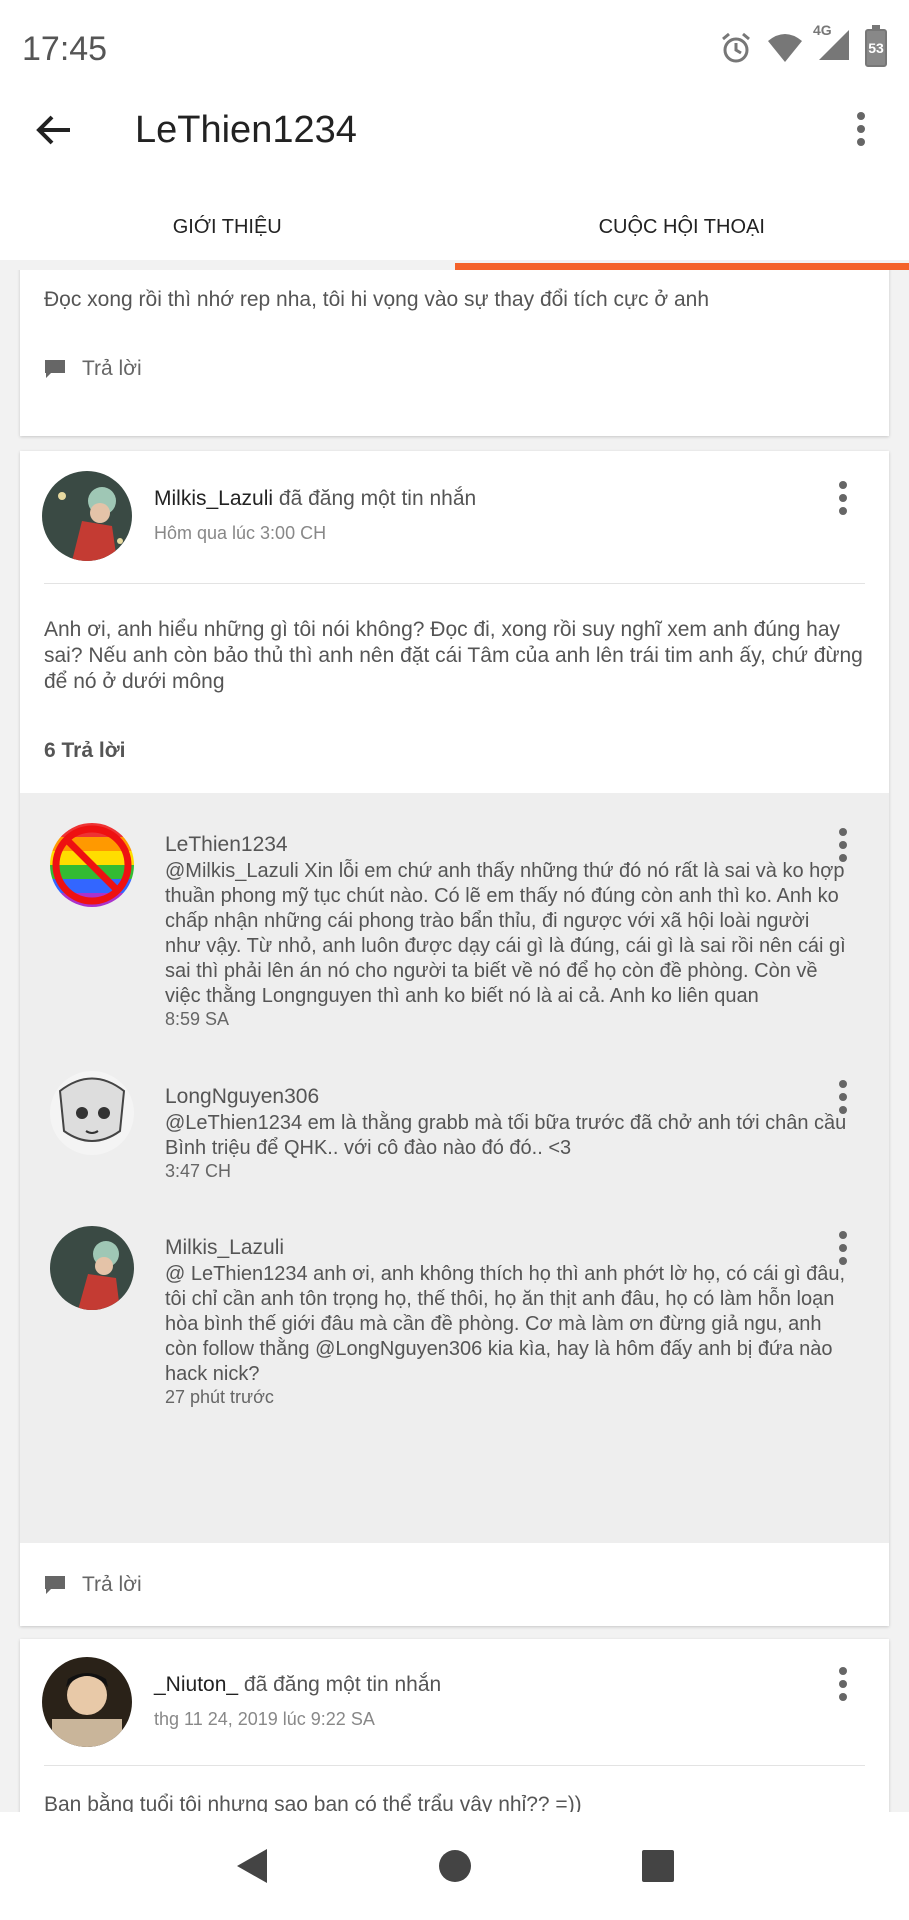 This screenshot has width=909, height=1920. I want to click on reply-time: 27 phút trước, so click(219, 1397).